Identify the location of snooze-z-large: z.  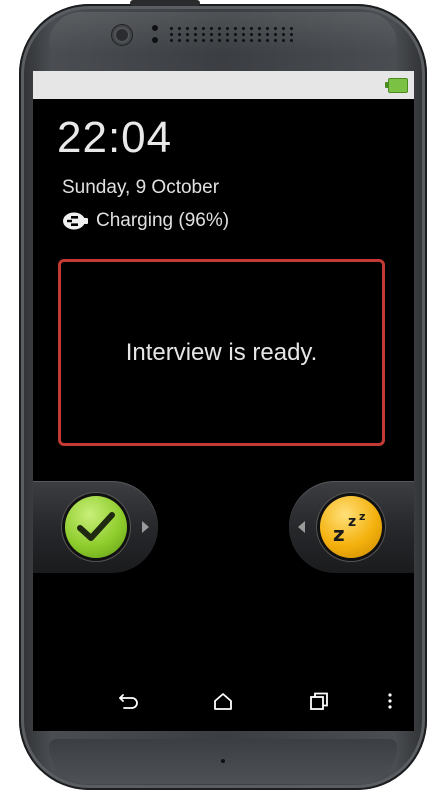
(339, 534).